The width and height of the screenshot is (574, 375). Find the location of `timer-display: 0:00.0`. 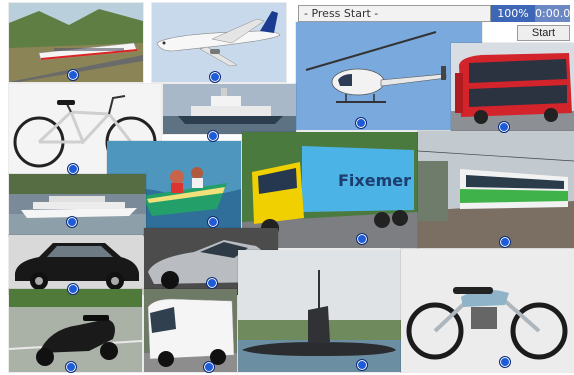

timer-display: 0:00.0 is located at coordinates (553, 13).